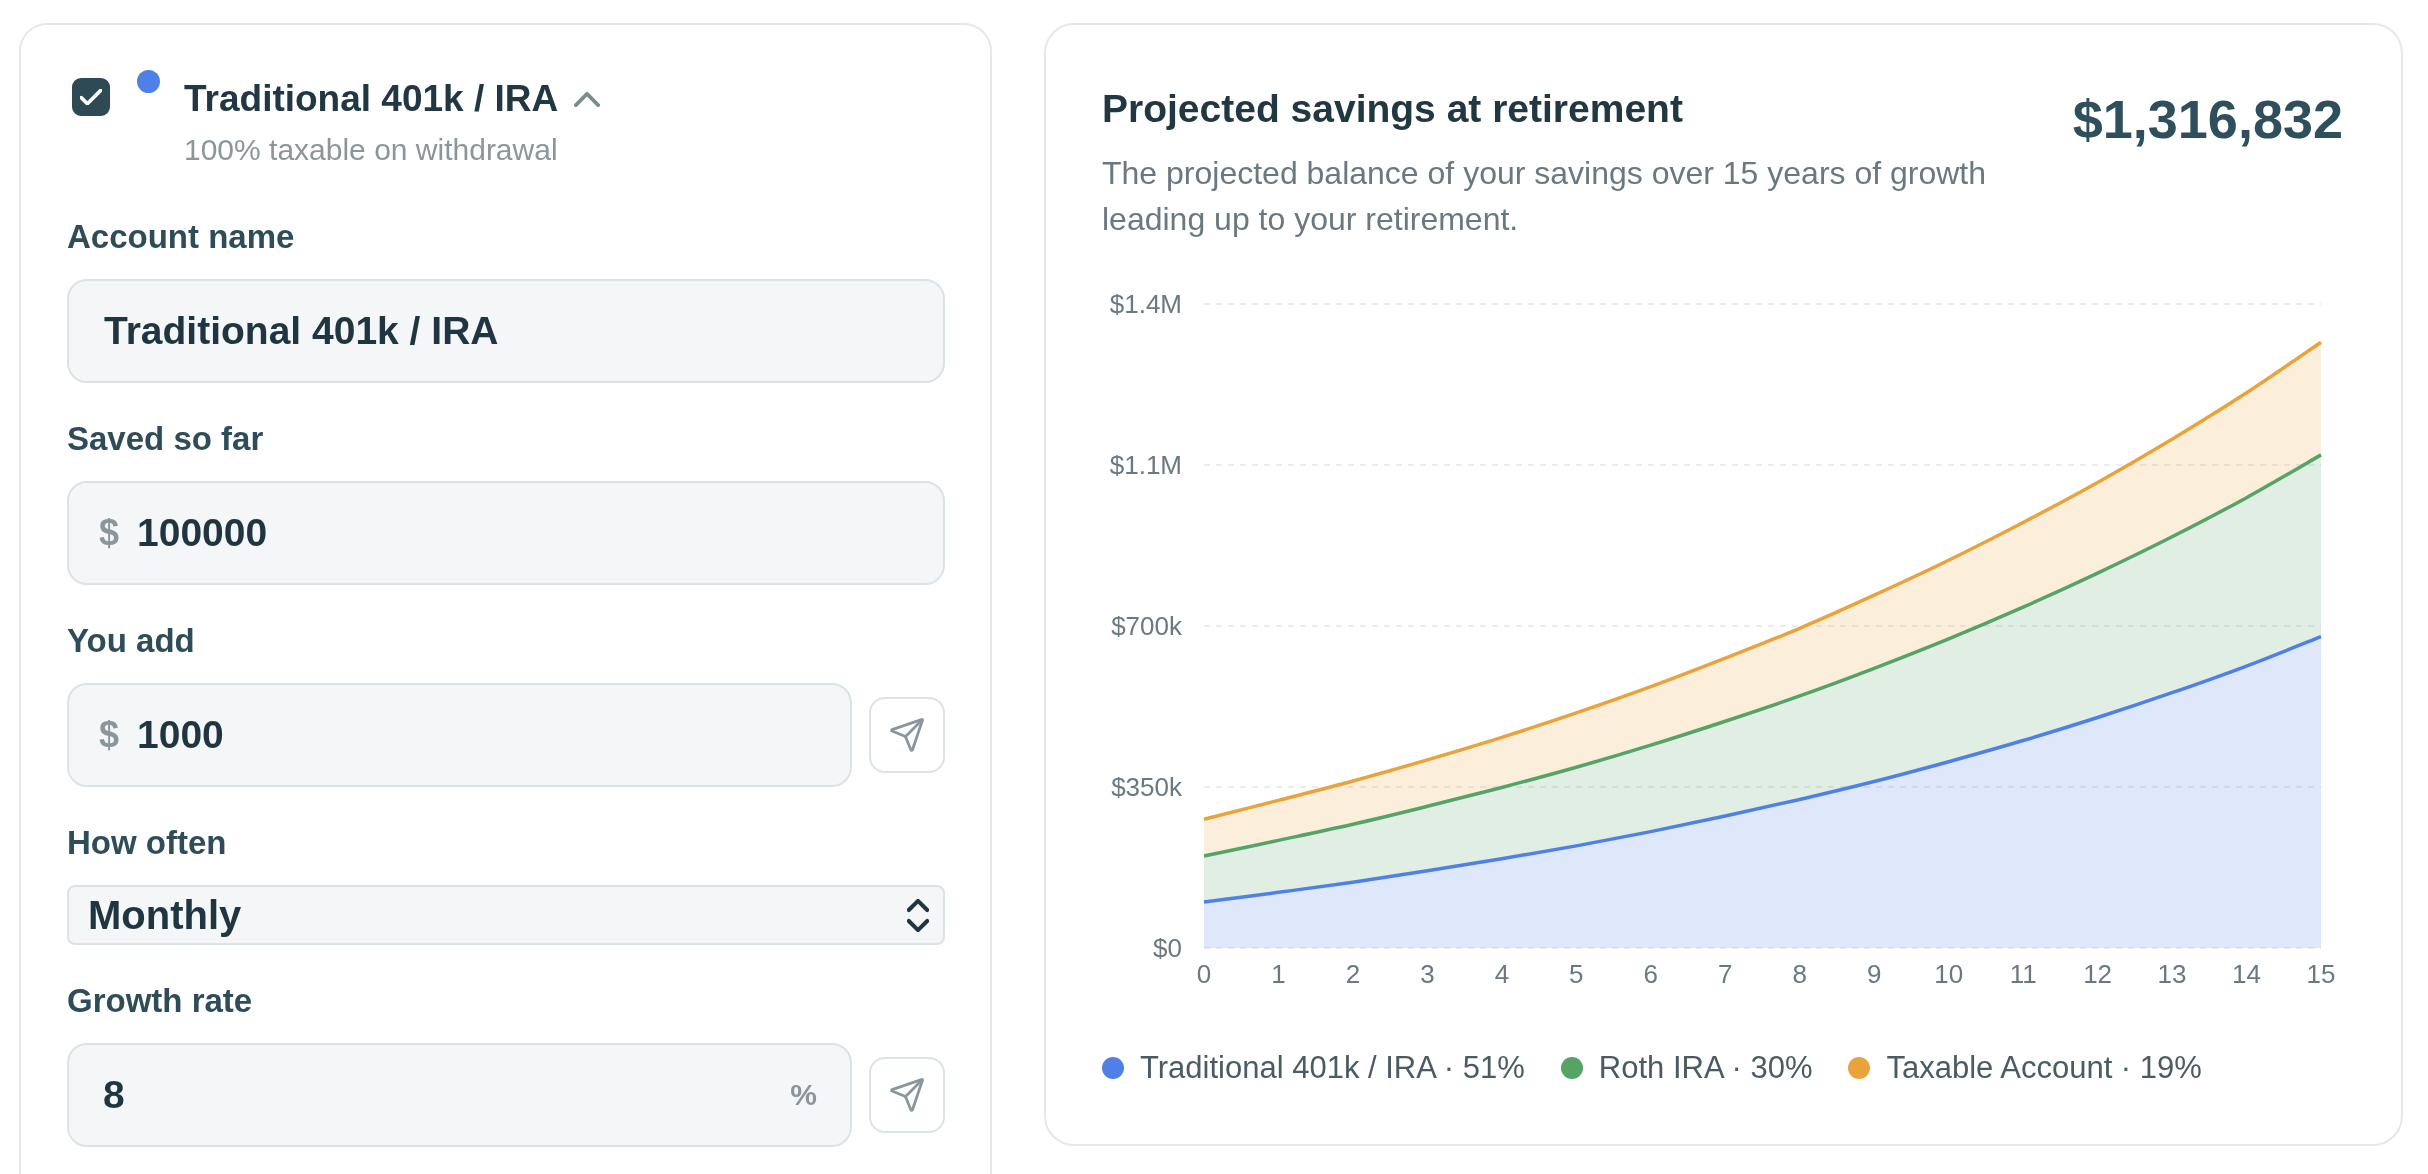  I want to click on axis-label: 13, so click(2172, 974).